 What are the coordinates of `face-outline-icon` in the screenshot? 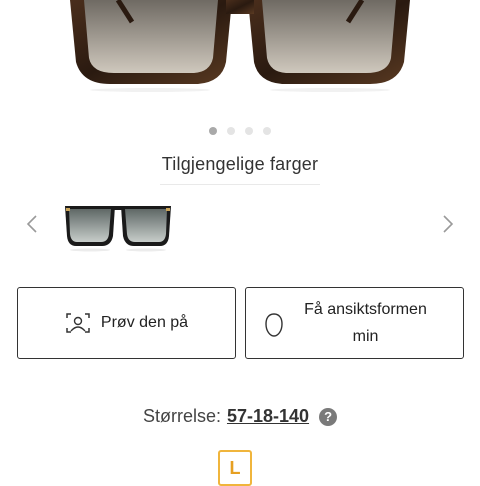 It's located at (274, 325).